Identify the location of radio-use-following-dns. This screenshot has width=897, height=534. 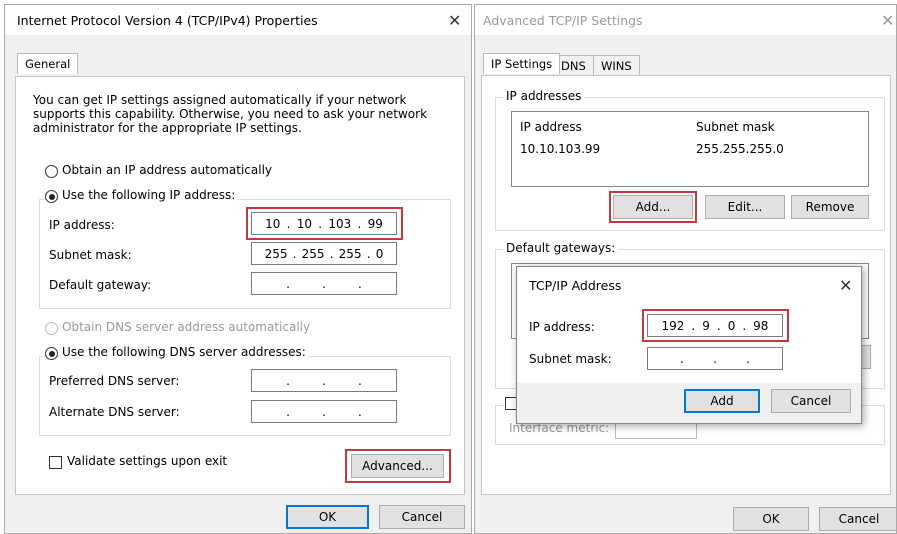
(51, 353).